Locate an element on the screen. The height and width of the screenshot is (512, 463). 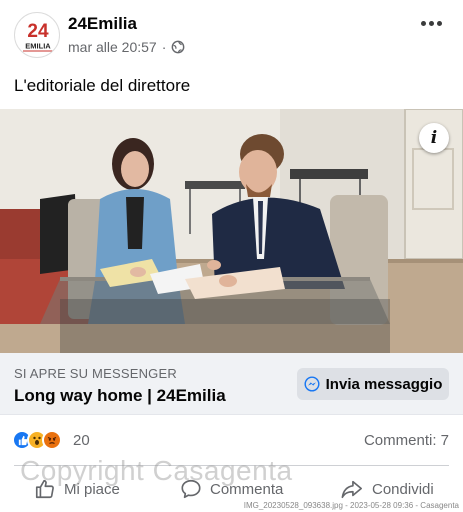
comments-count: Commenti: 7 is located at coordinates (406, 440).